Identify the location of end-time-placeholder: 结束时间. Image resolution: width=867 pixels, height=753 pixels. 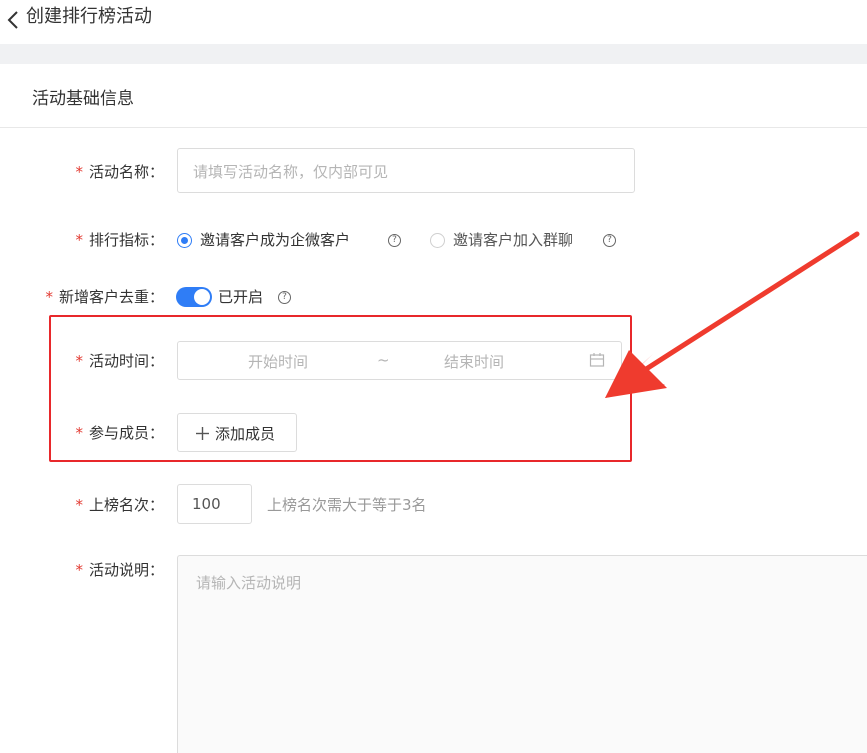
(474, 362).